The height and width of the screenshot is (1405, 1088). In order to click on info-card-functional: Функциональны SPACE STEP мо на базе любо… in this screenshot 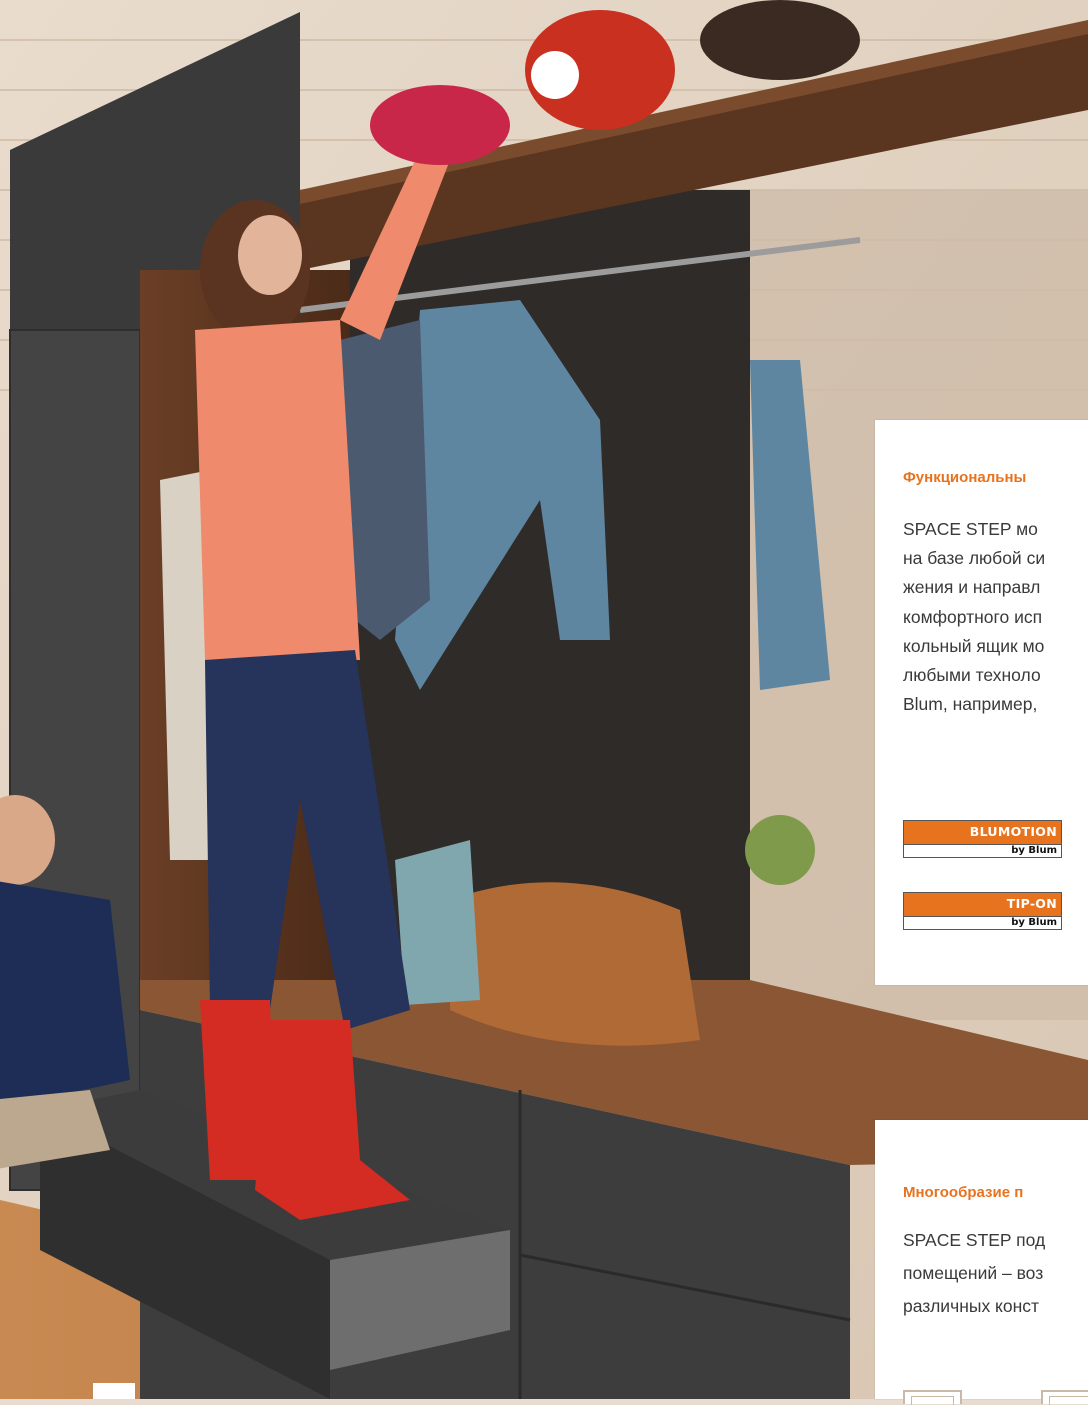, I will do `click(981, 702)`.